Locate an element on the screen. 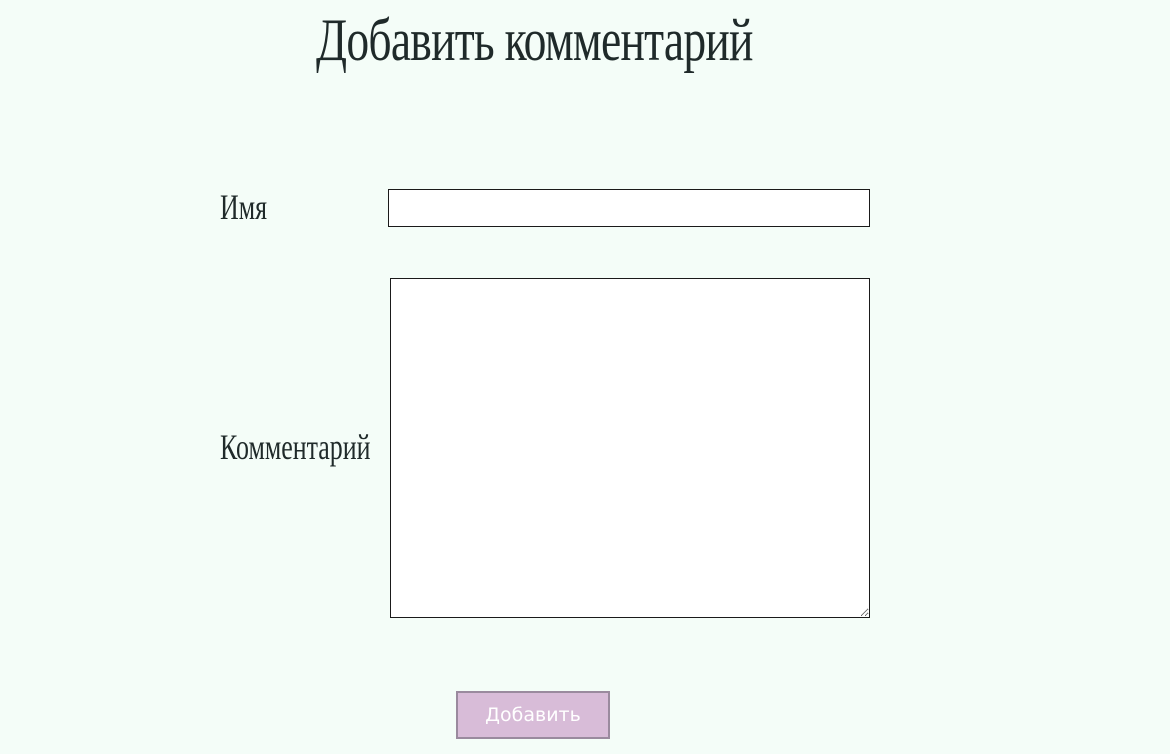 Image resolution: width=1170 pixels, height=754 pixels. name-label: Имя is located at coordinates (244, 207).